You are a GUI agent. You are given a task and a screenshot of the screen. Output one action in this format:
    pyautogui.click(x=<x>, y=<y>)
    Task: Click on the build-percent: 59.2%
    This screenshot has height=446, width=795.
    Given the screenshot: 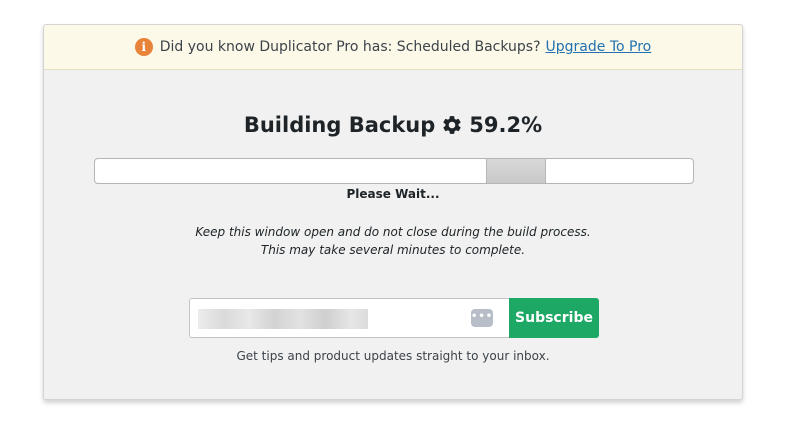 What is the action you would take?
    pyautogui.click(x=506, y=125)
    